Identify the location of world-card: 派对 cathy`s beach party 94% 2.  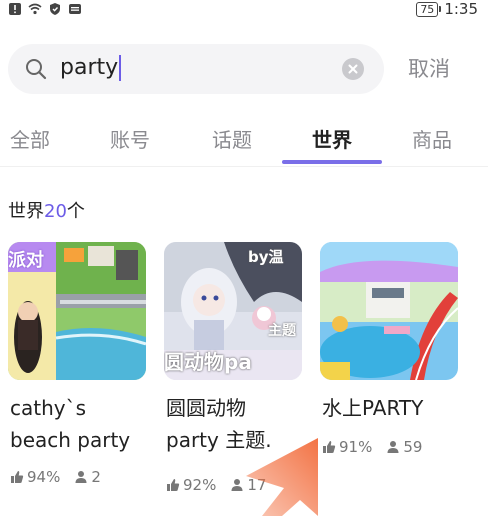
(77, 377).